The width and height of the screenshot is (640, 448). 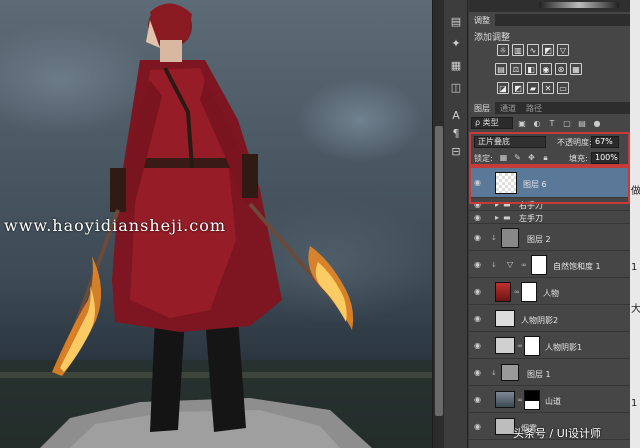 What do you see at coordinates (456, 65) in the screenshot?
I see `swatches-icon: ▦` at bounding box center [456, 65].